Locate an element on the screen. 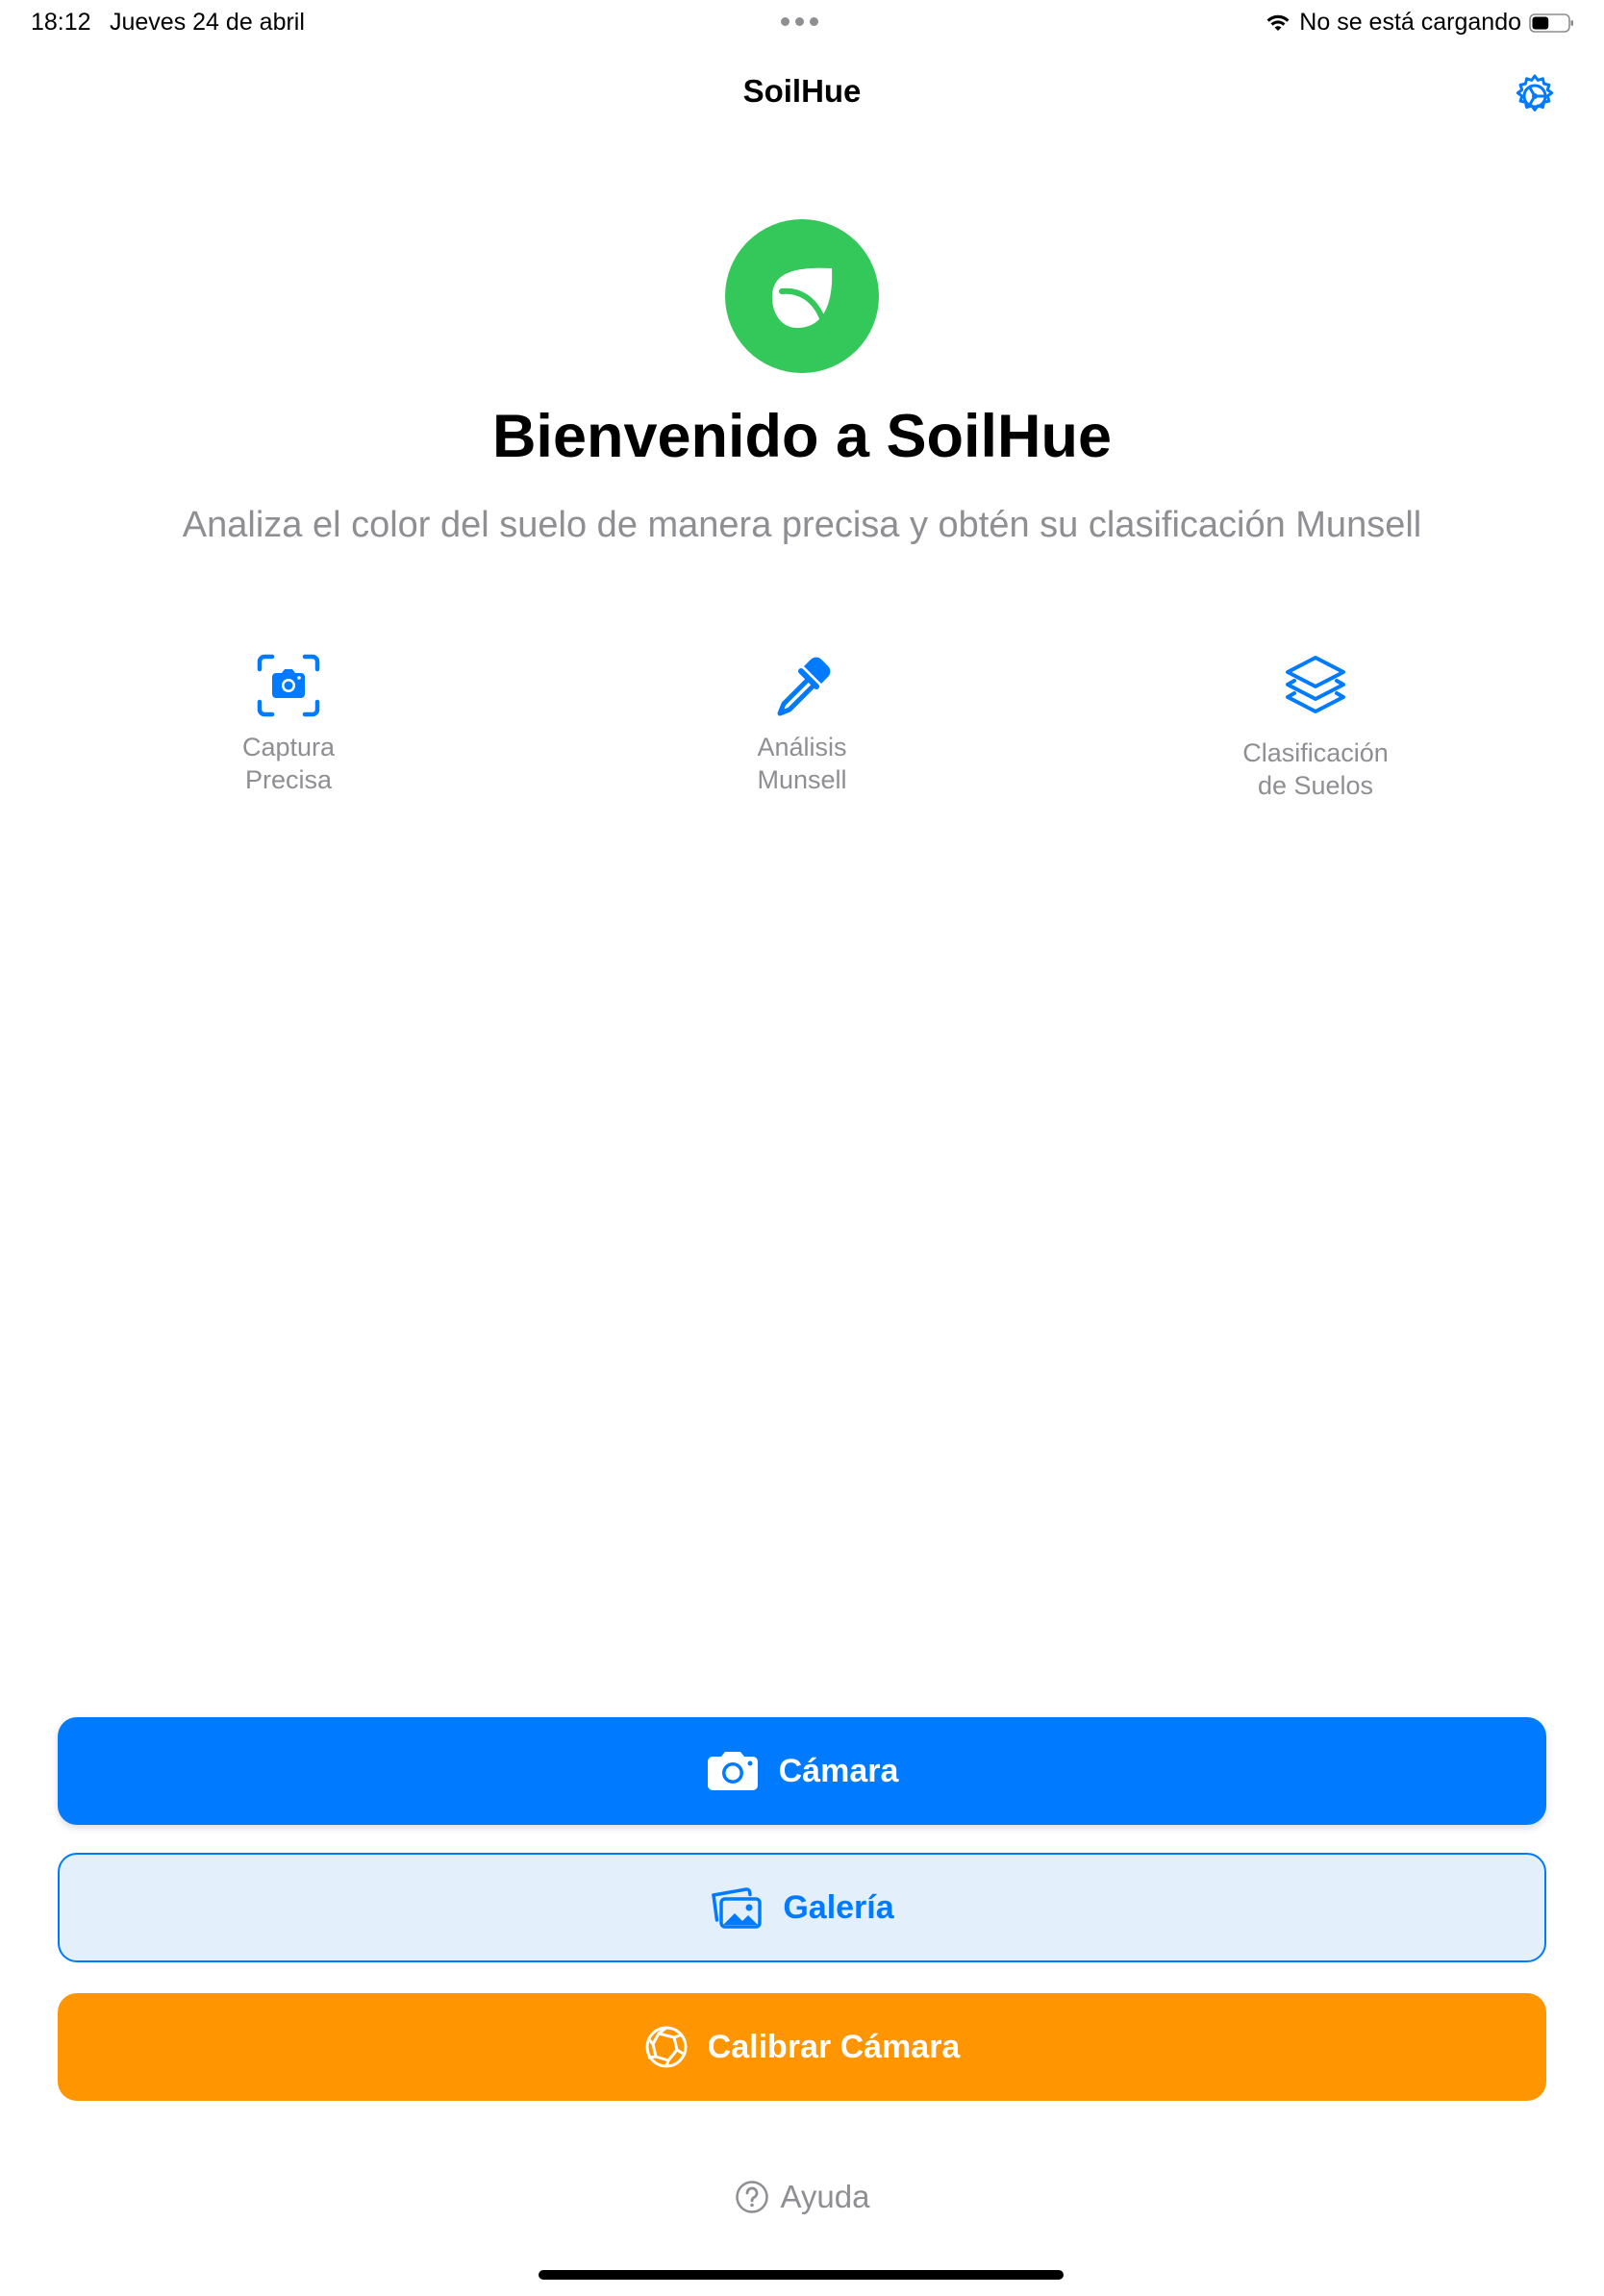 Image resolution: width=1604 pixels, height=2296 pixels. feature-label: Captura Precisa is located at coordinates (288, 763).